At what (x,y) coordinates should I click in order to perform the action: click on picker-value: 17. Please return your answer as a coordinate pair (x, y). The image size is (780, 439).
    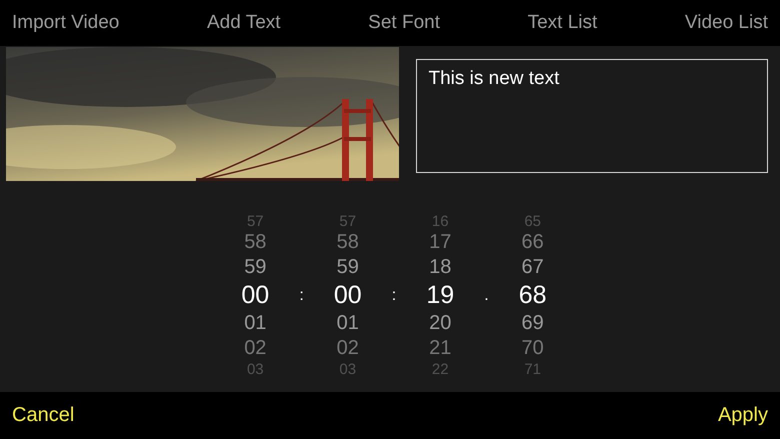
    Looking at the image, I should click on (440, 242).